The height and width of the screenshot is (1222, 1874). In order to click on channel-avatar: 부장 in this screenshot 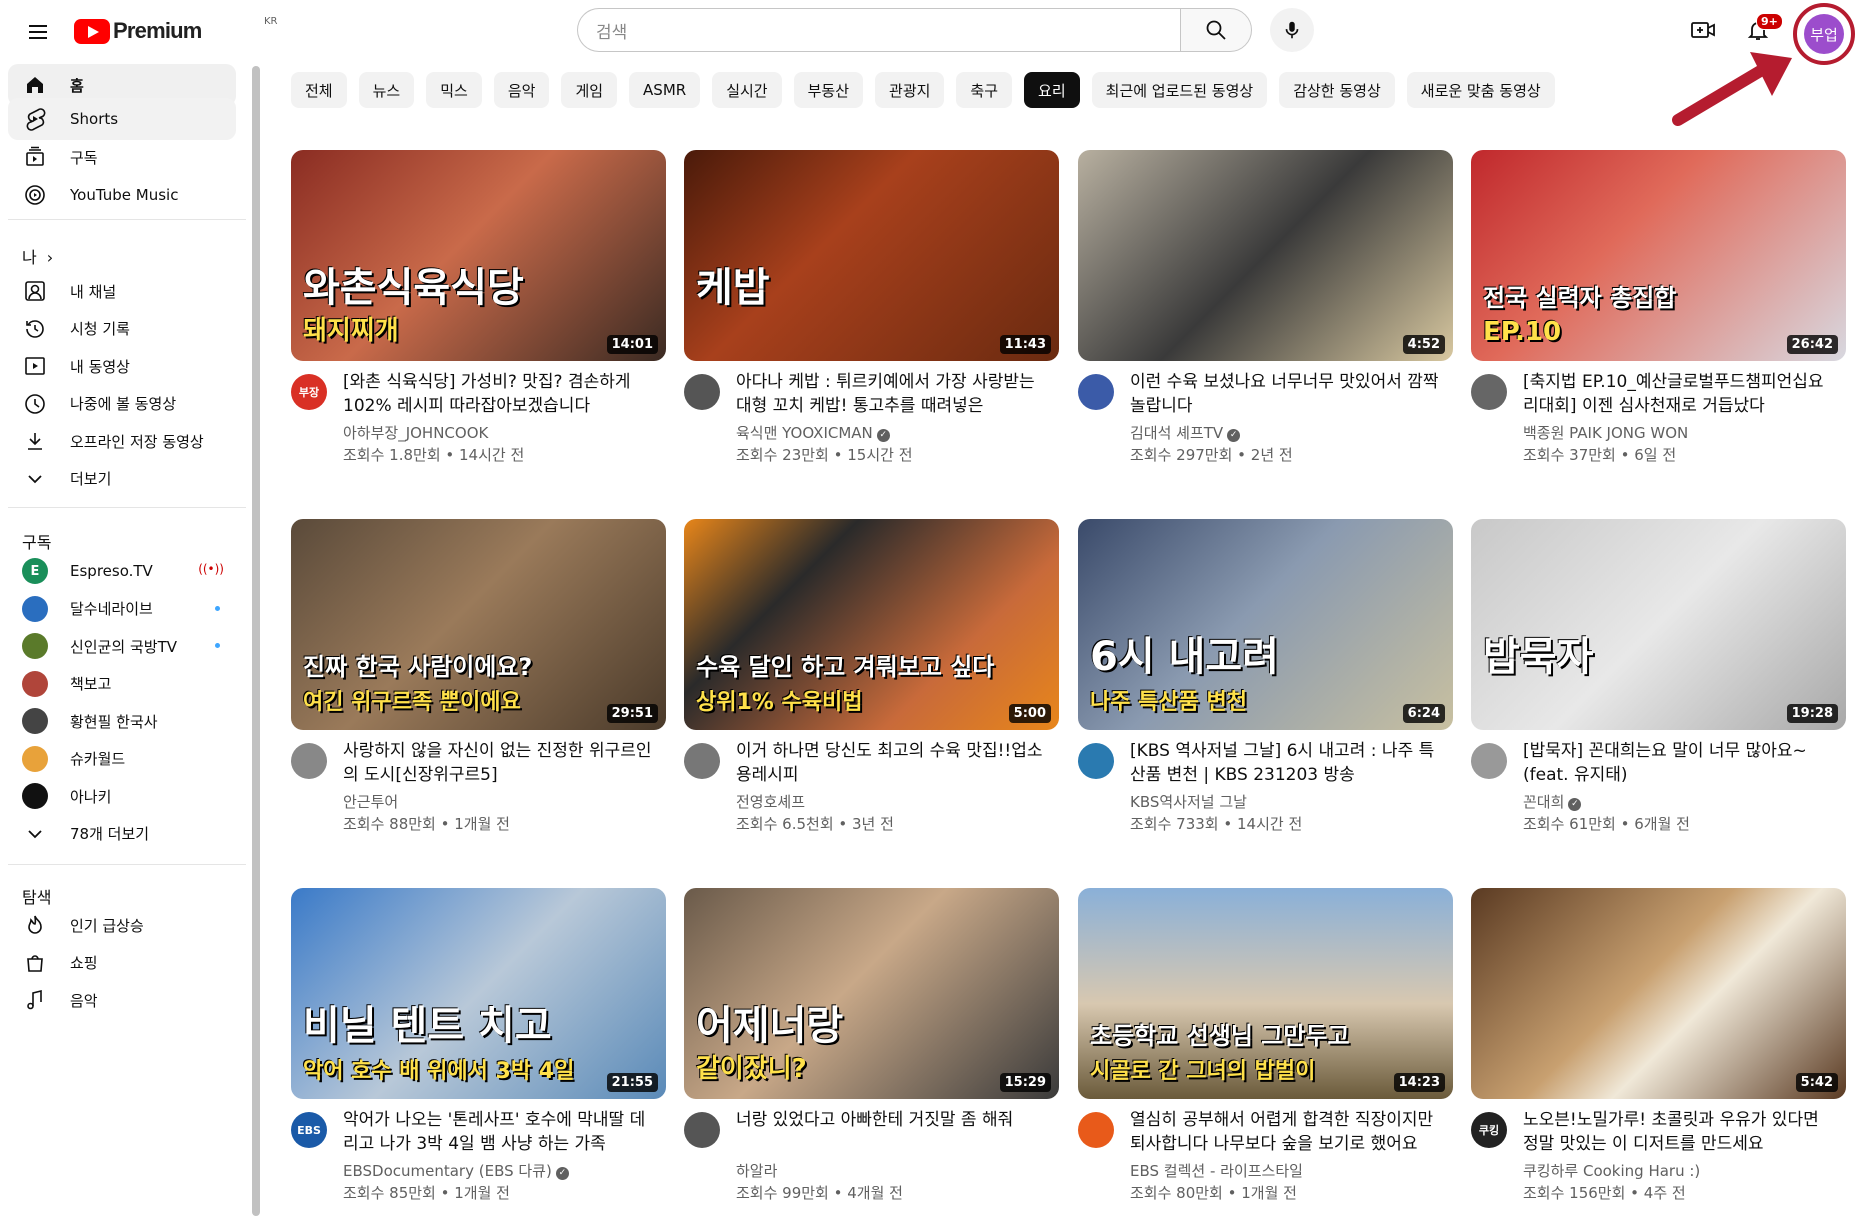, I will do `click(309, 392)`.